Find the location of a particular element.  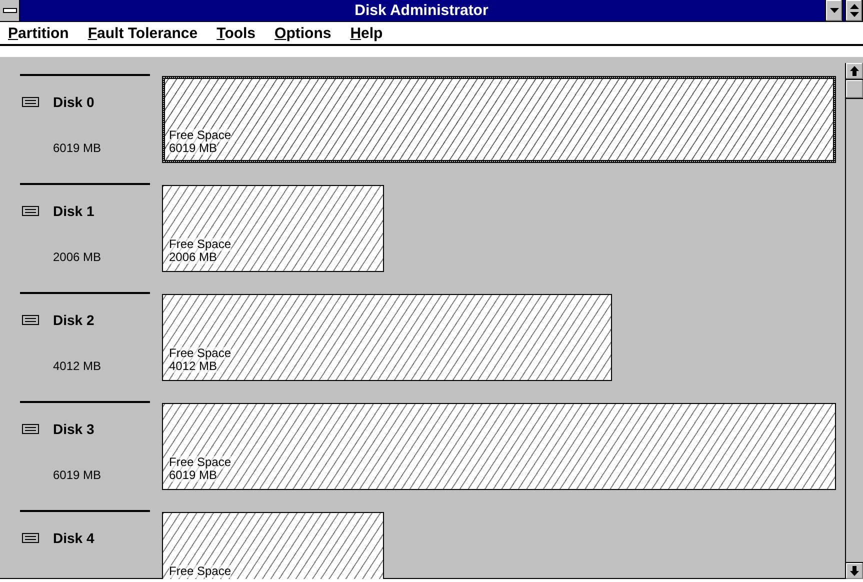

caret-down-icon is located at coordinates (834, 11).